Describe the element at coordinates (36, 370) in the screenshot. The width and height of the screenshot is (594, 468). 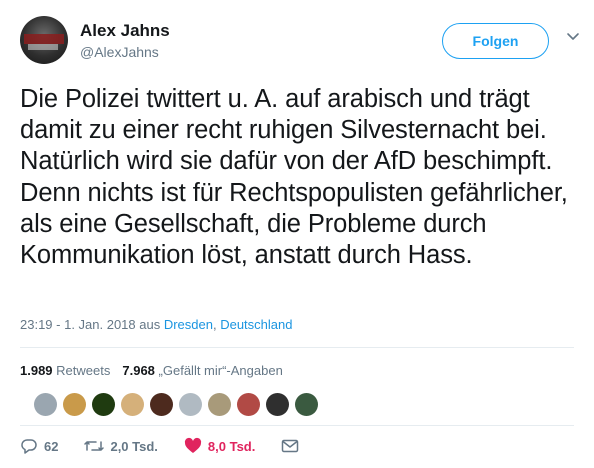
I see `retweets-count: 1.989` at that location.